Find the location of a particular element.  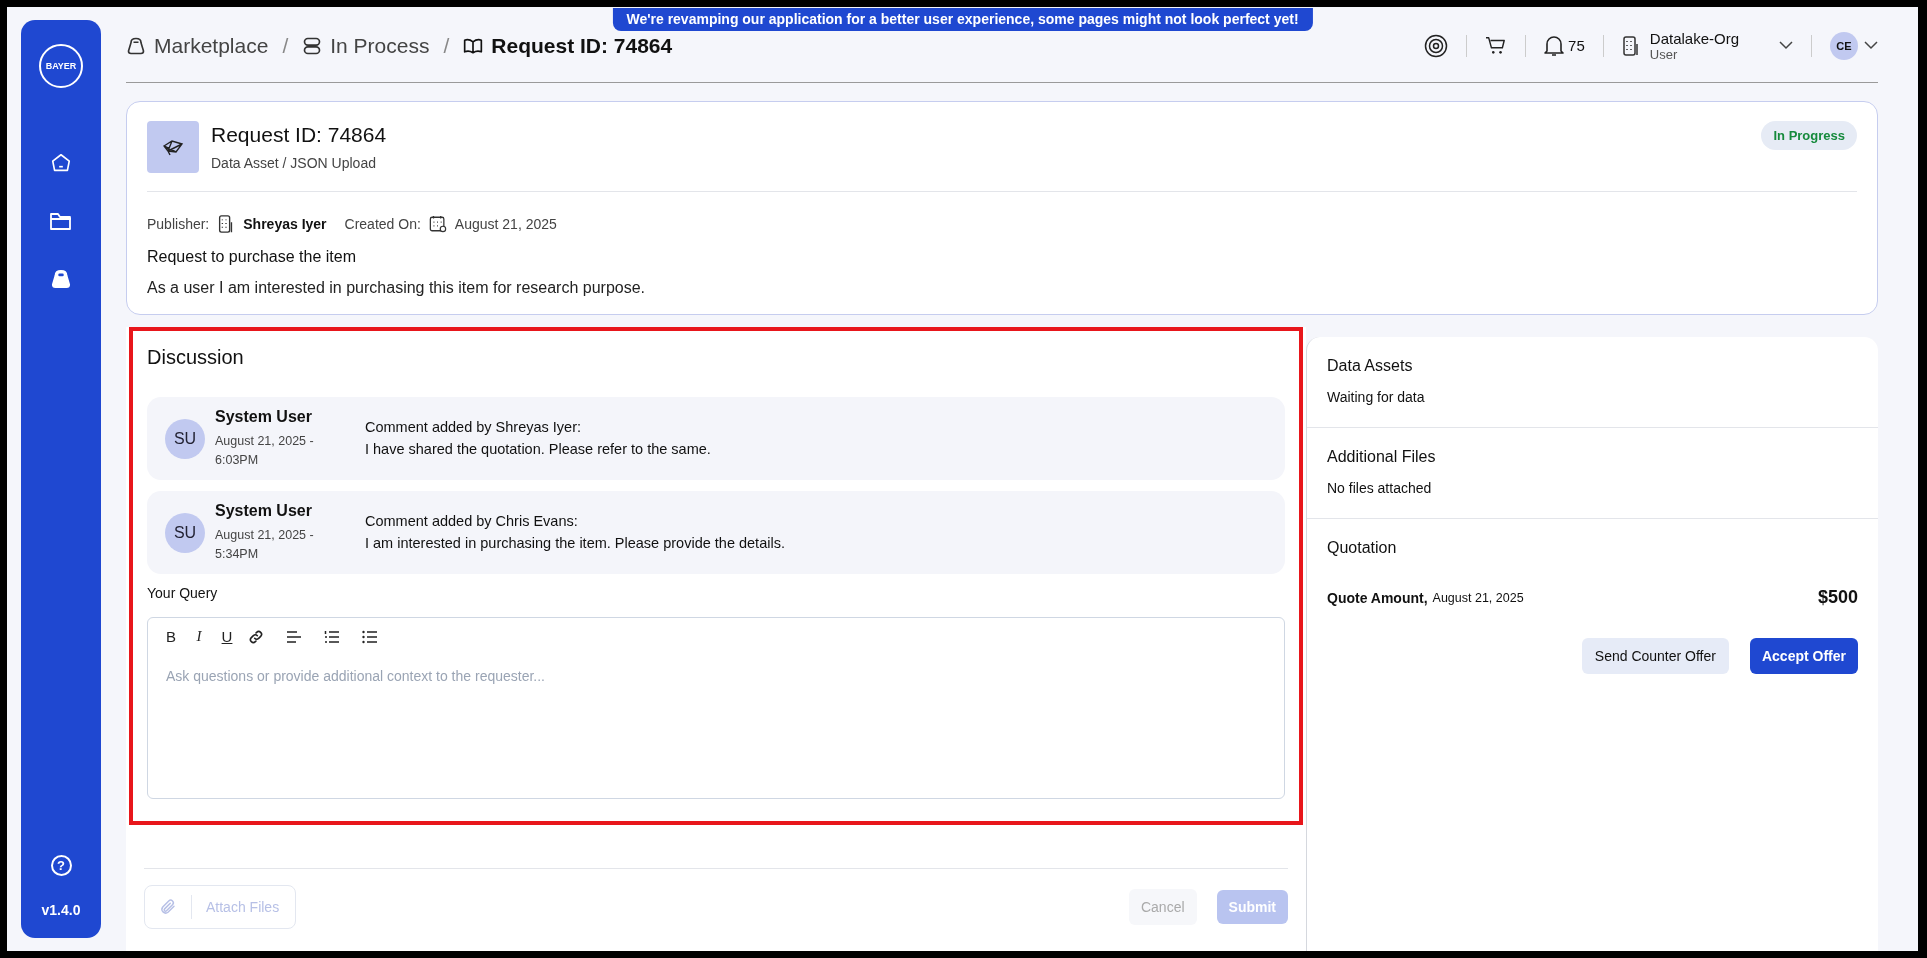

announcement-banner: We're revamping our application for a better user experience, some pages might not look perfect yet! is located at coordinates (962, 19).